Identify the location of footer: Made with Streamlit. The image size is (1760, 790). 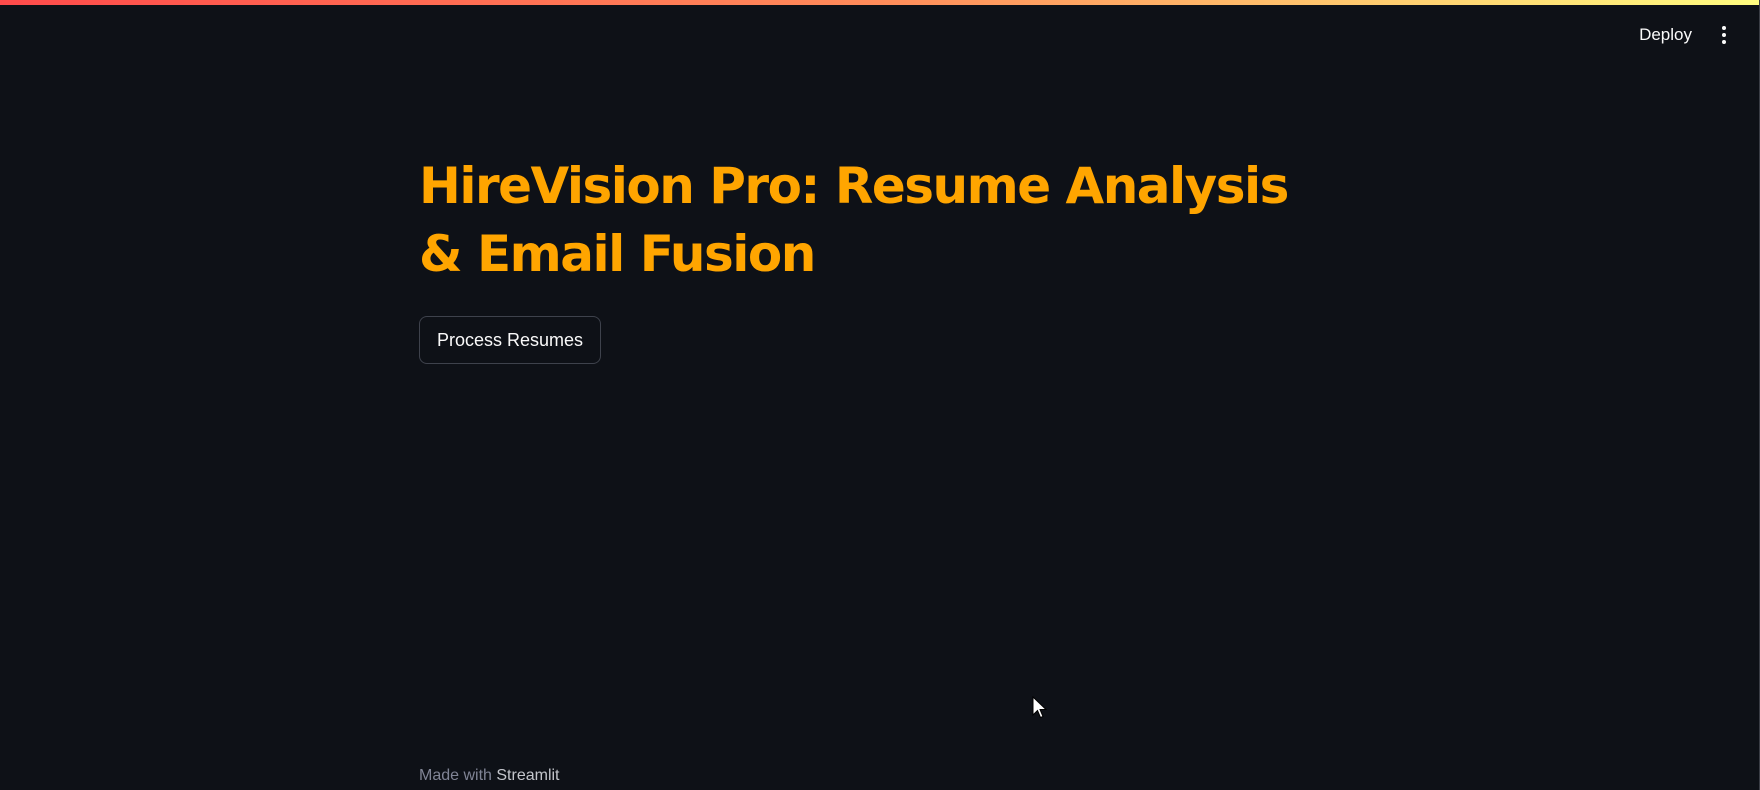
(489, 776).